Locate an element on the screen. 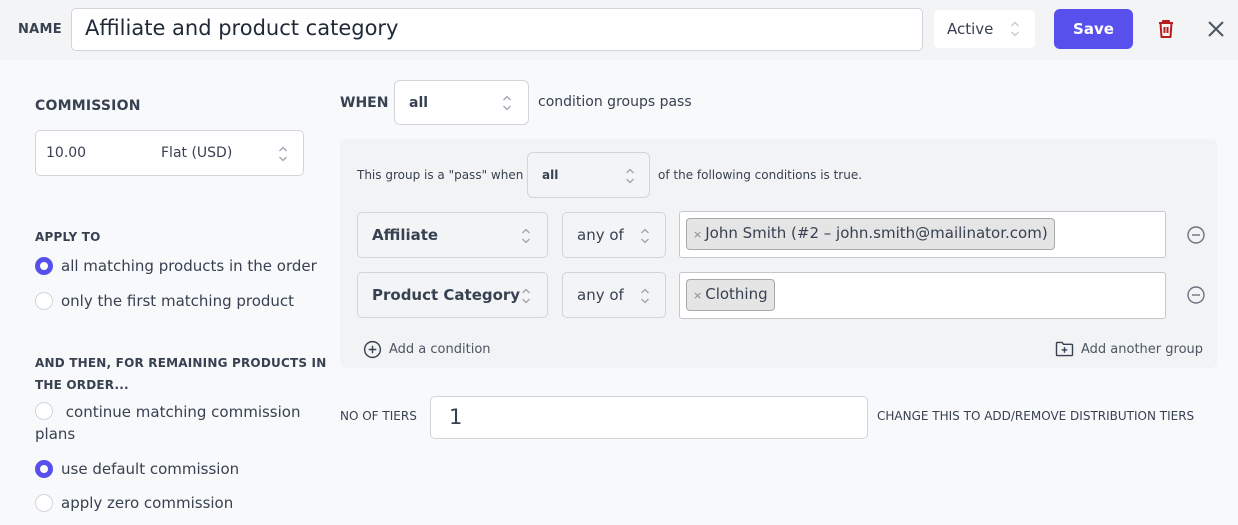 This screenshot has height=525, width=1238. apply-to-option-all: all matching products in the order is located at coordinates (176, 266).